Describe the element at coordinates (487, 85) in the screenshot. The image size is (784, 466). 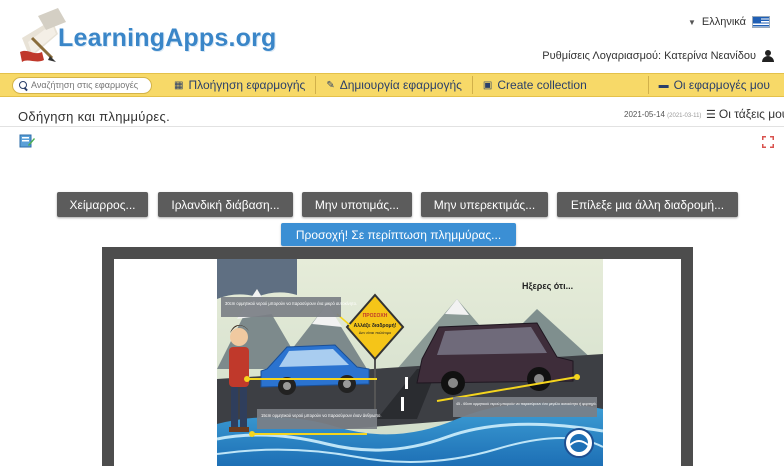
I see `collection-icon: ▣` at that location.